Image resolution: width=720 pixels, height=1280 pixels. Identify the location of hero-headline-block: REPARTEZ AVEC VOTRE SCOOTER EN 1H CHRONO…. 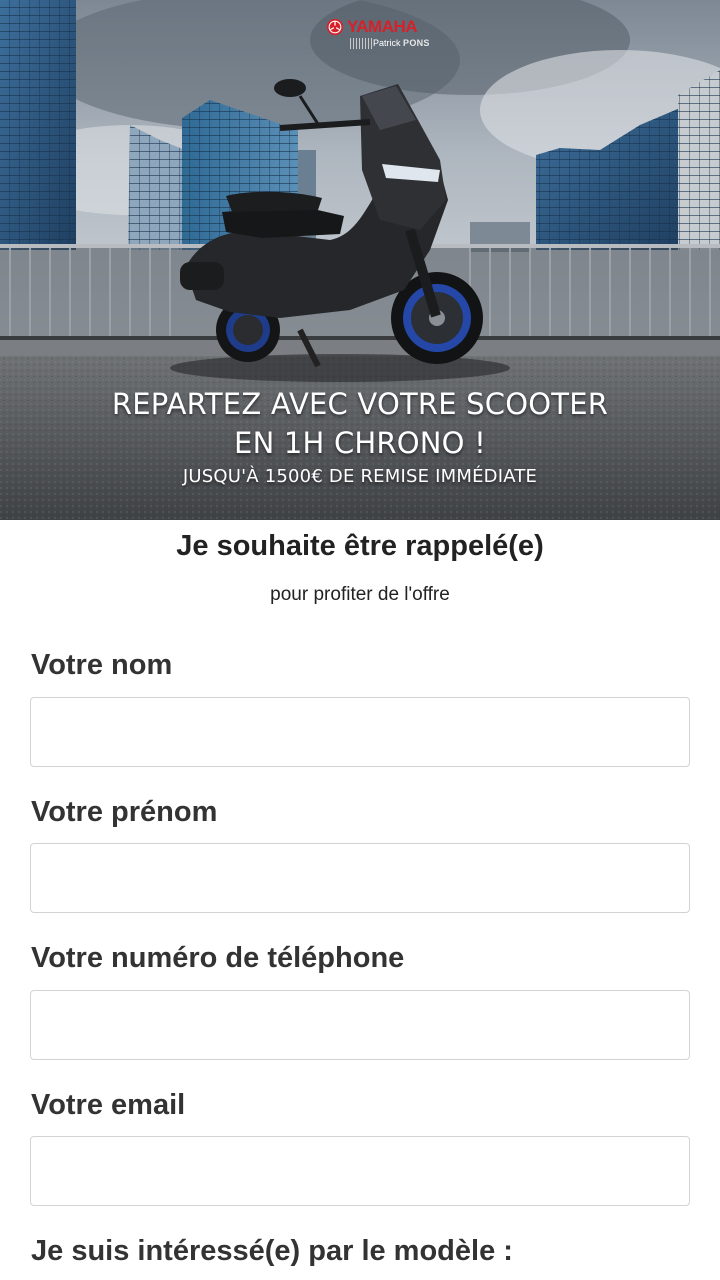
(360, 437).